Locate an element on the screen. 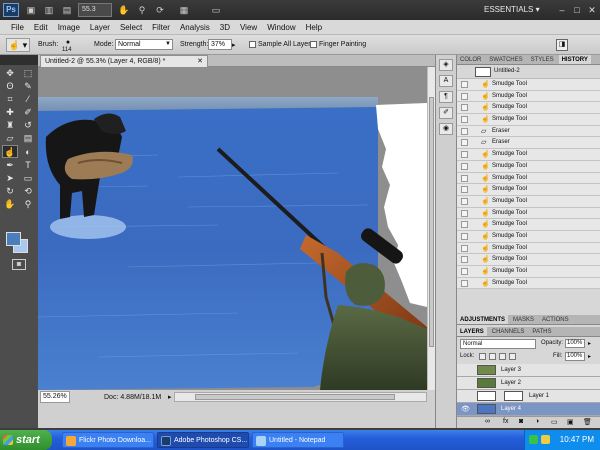  type-tool-icon: T is located at coordinates (28, 165).